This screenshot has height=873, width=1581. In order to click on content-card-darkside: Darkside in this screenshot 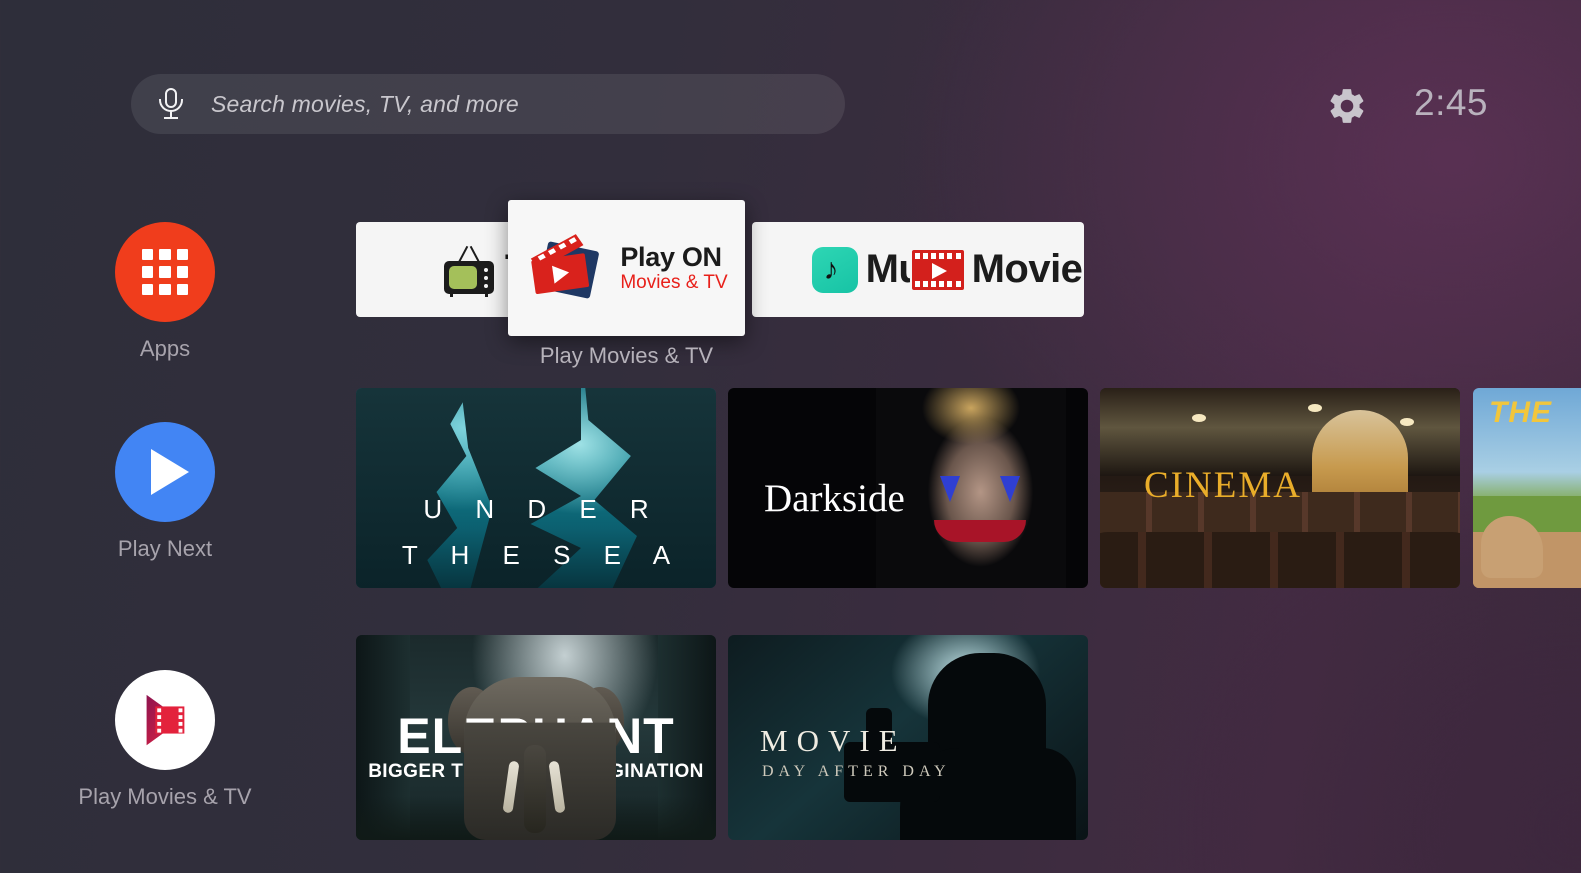, I will do `click(908, 488)`.